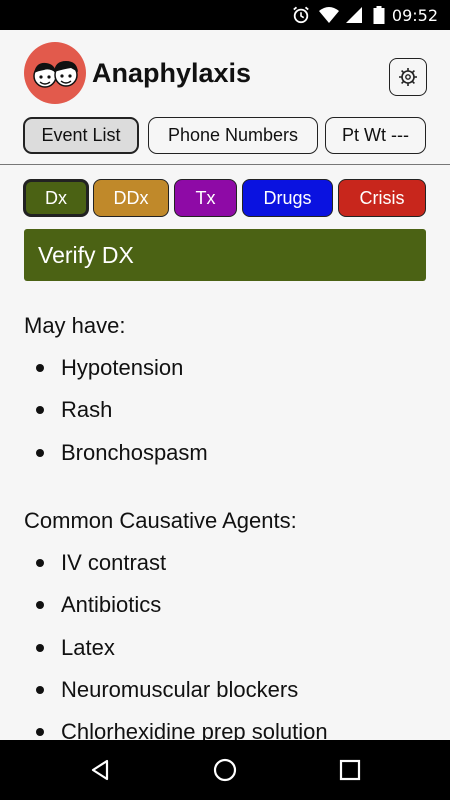 Image resolution: width=450 pixels, height=800 pixels. What do you see at coordinates (86, 254) in the screenshot?
I see `section-title: Verify DX` at bounding box center [86, 254].